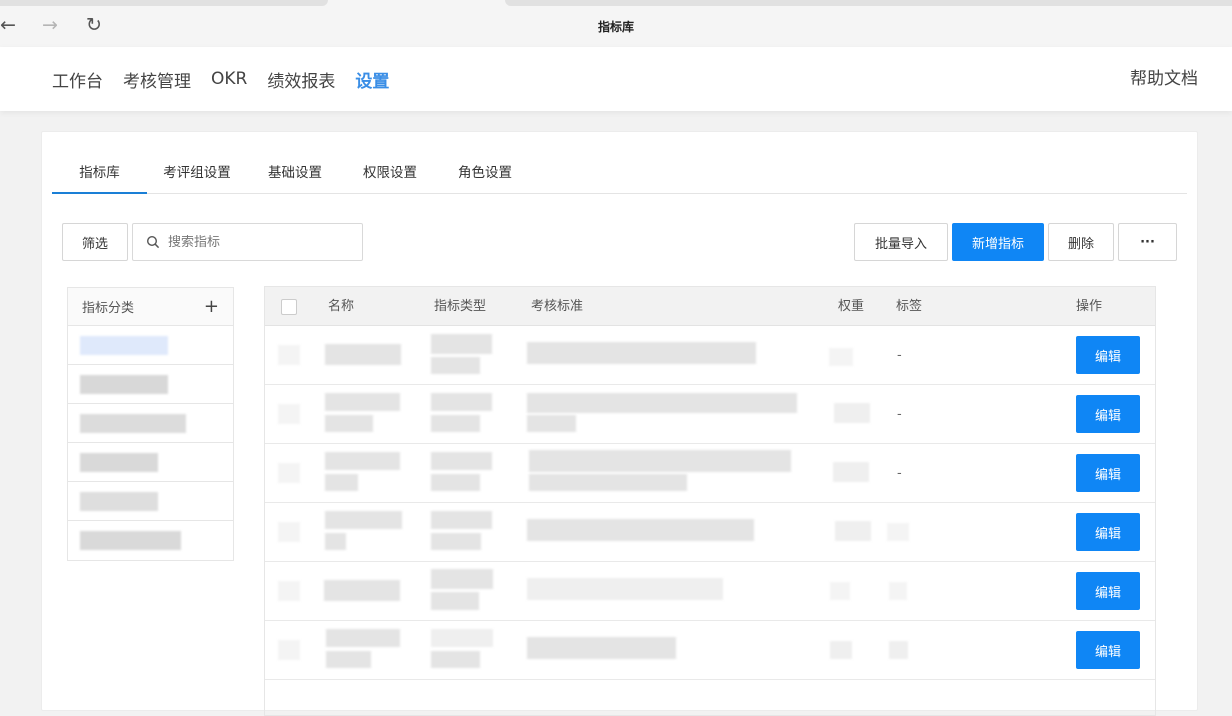 The width and height of the screenshot is (1232, 716). What do you see at coordinates (557, 306) in the screenshot?
I see `col-criteria: 考核标准` at bounding box center [557, 306].